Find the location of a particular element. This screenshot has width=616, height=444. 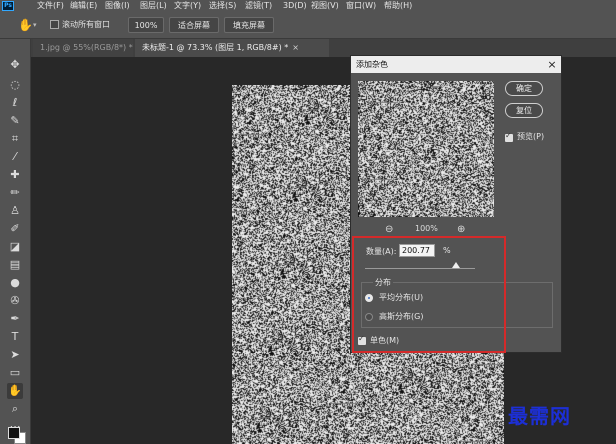

watermark-logo: 最需网 is located at coordinates (539, 416).